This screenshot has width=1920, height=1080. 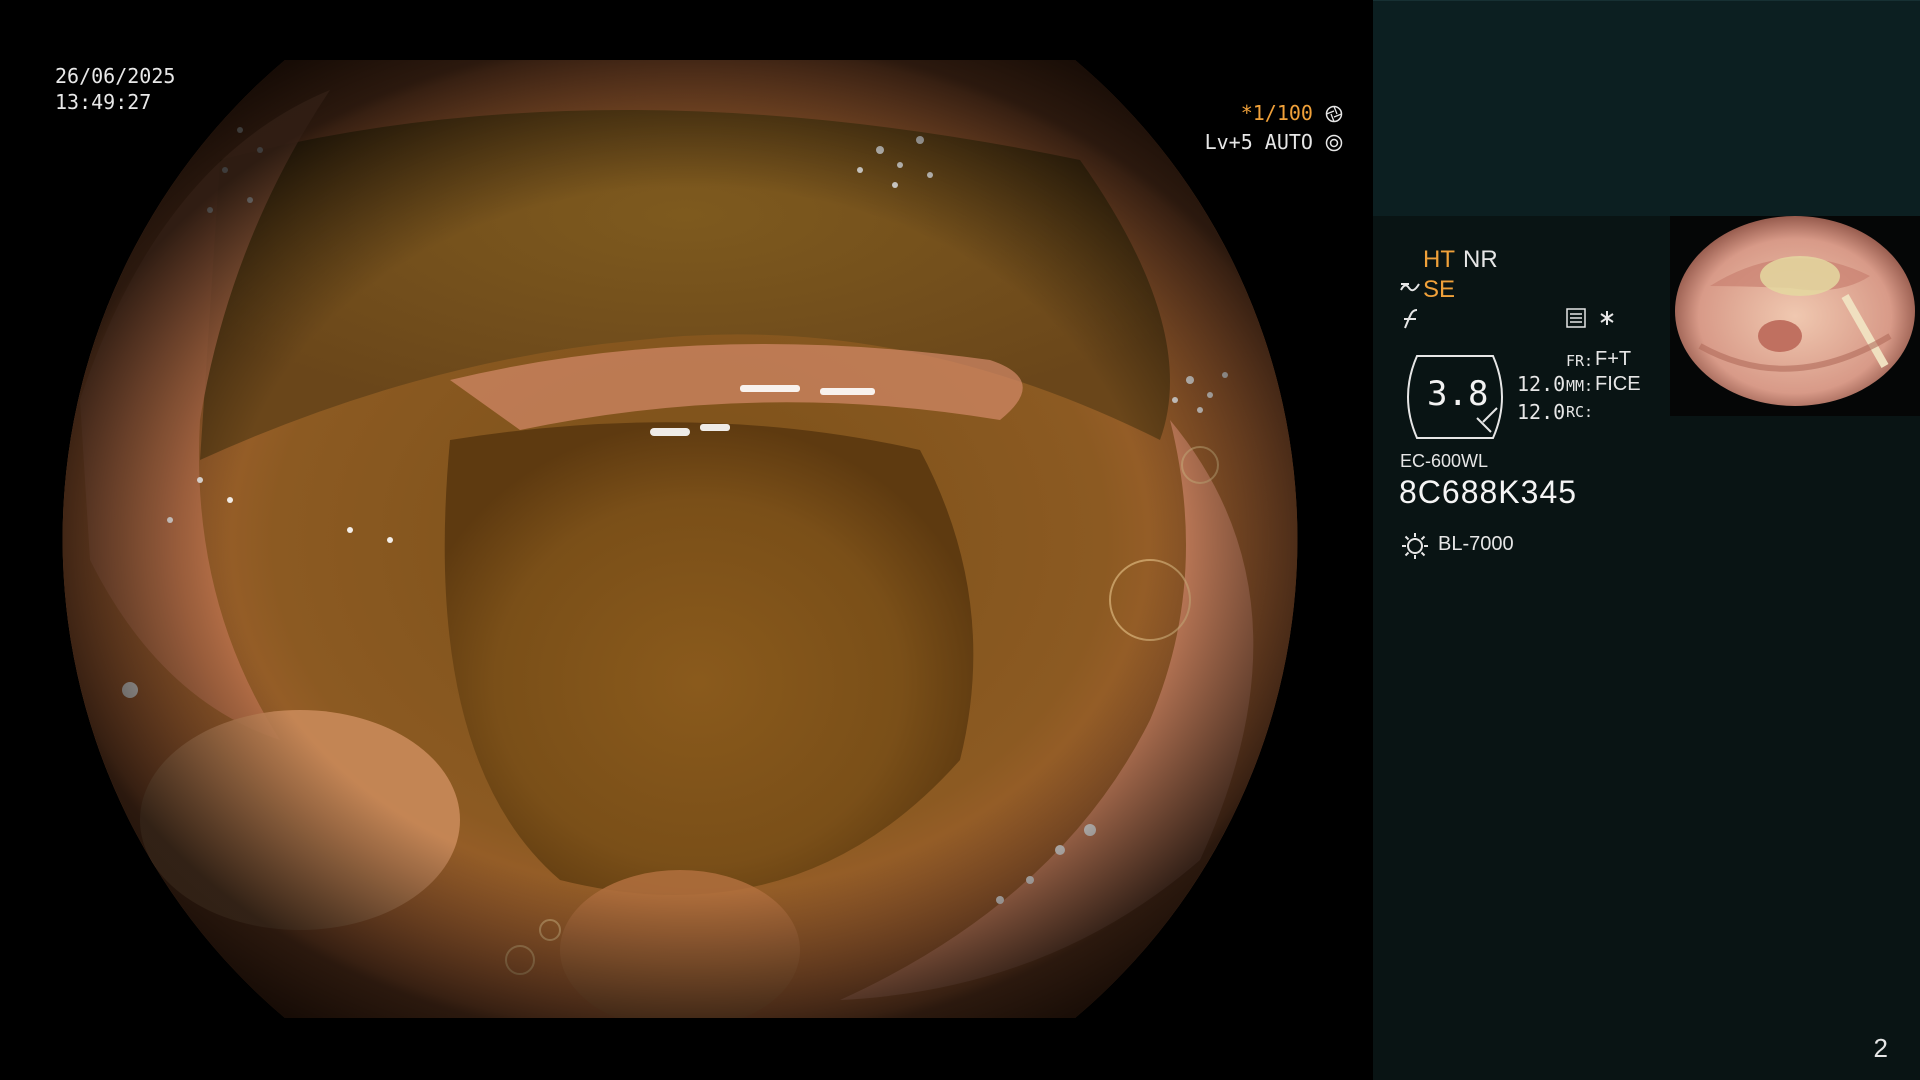 I want to click on value-a: 12.0, so click(x=1541, y=384).